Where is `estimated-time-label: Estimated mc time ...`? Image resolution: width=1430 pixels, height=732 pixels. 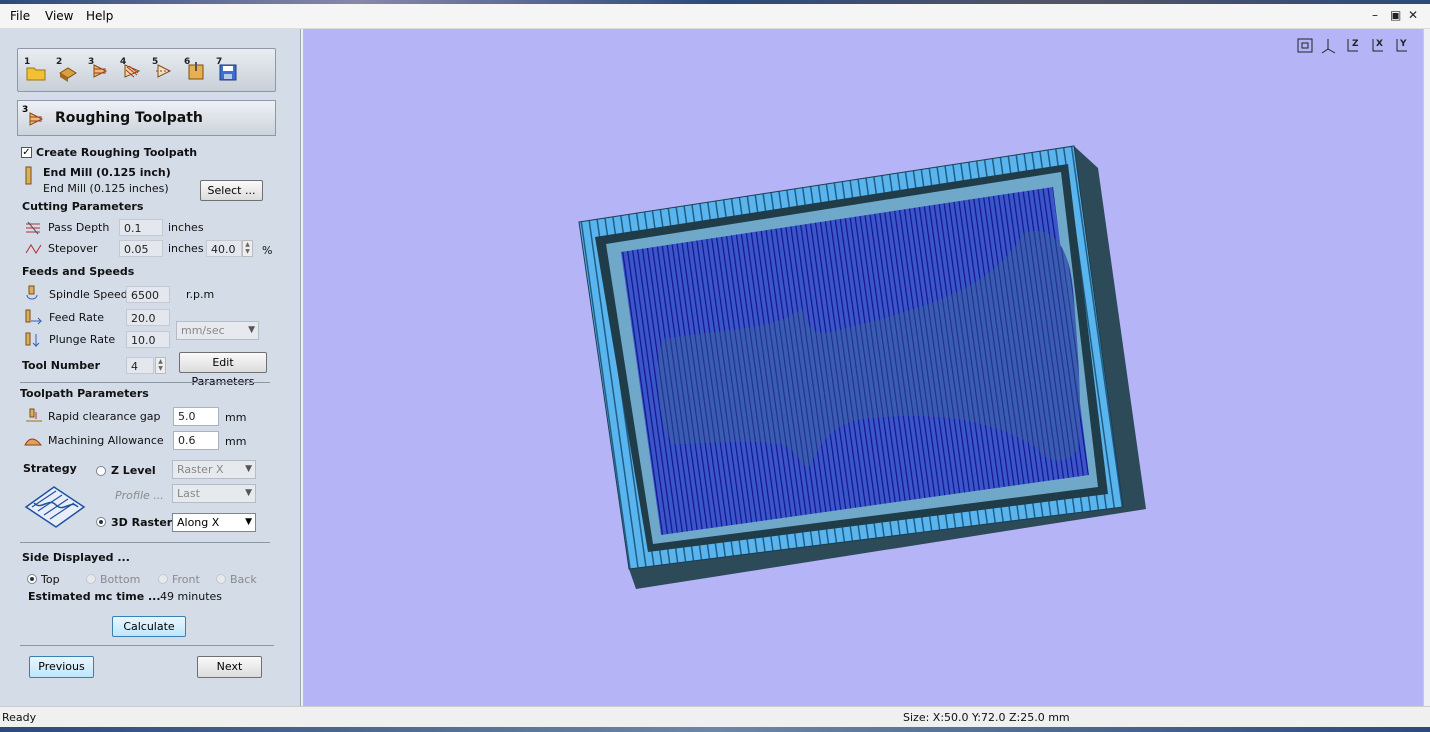
estimated-time-label: Estimated mc time ... is located at coordinates (94, 596).